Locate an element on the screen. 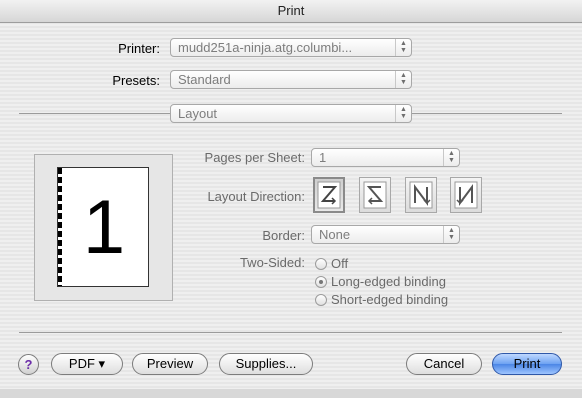 This screenshot has width=582, height=398. two-sided-long-edge-label: Long-edged binding is located at coordinates (388, 281).